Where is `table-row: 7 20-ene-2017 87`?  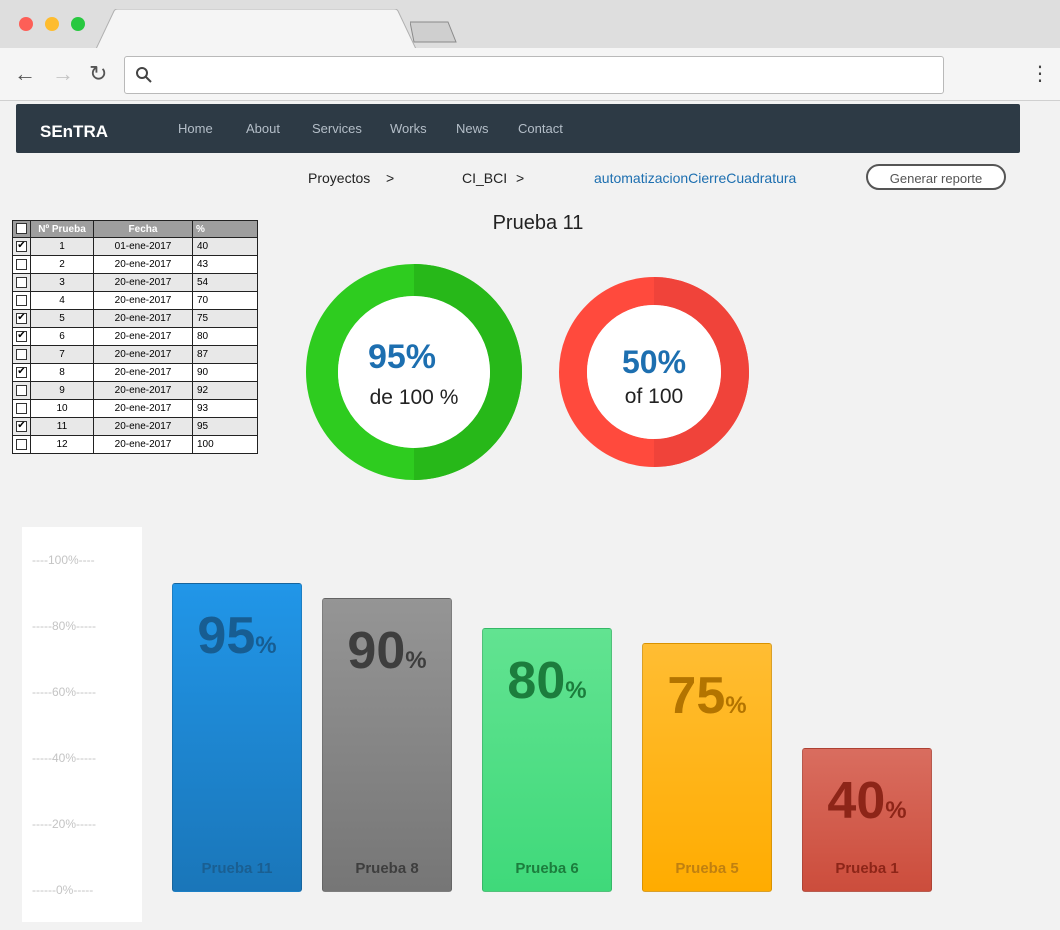
table-row: 7 20-ene-2017 87 is located at coordinates (135, 354).